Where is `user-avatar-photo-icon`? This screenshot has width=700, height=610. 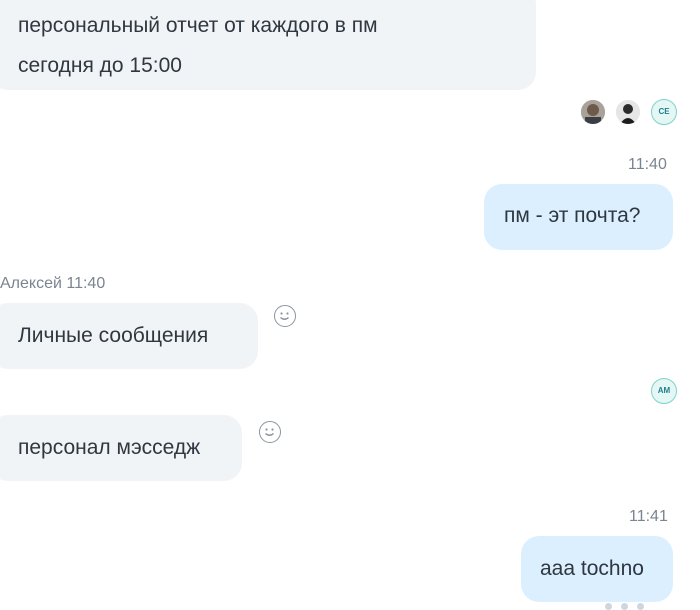 user-avatar-photo-icon is located at coordinates (593, 112).